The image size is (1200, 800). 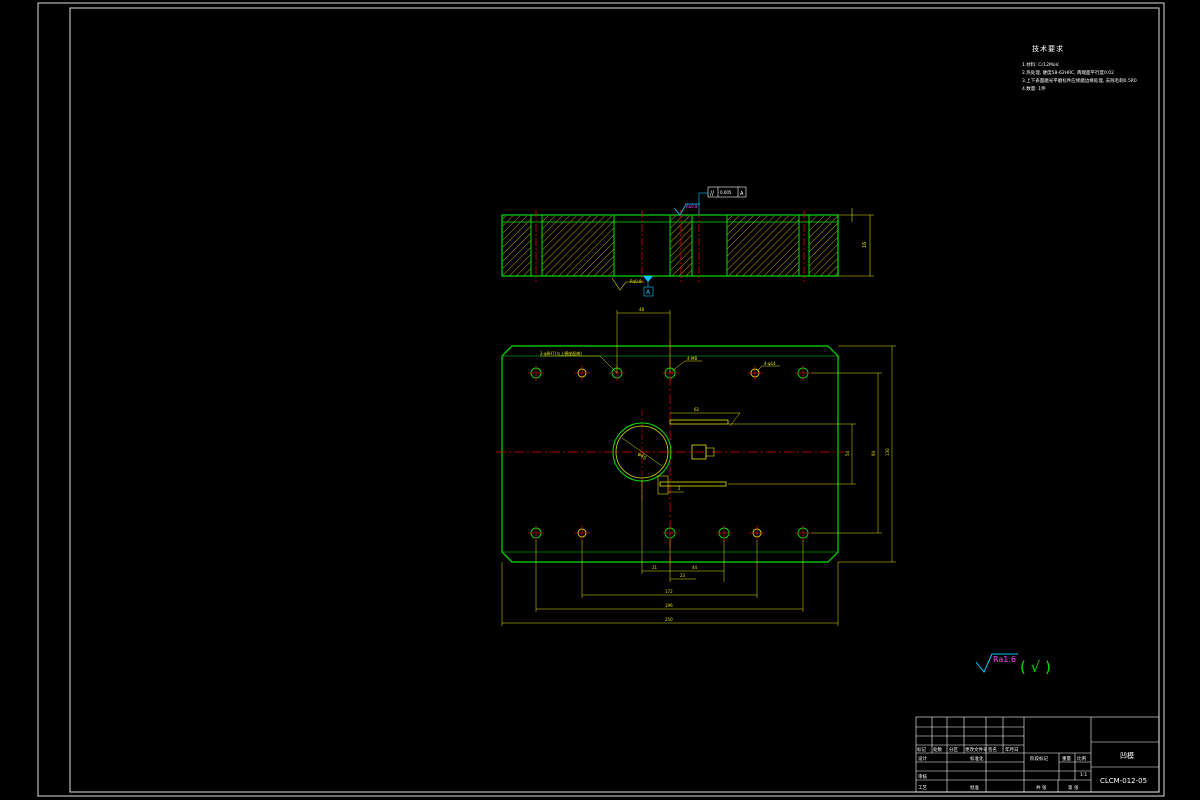 I want to click on tb-header-zone: 分区, so click(x=953, y=749).